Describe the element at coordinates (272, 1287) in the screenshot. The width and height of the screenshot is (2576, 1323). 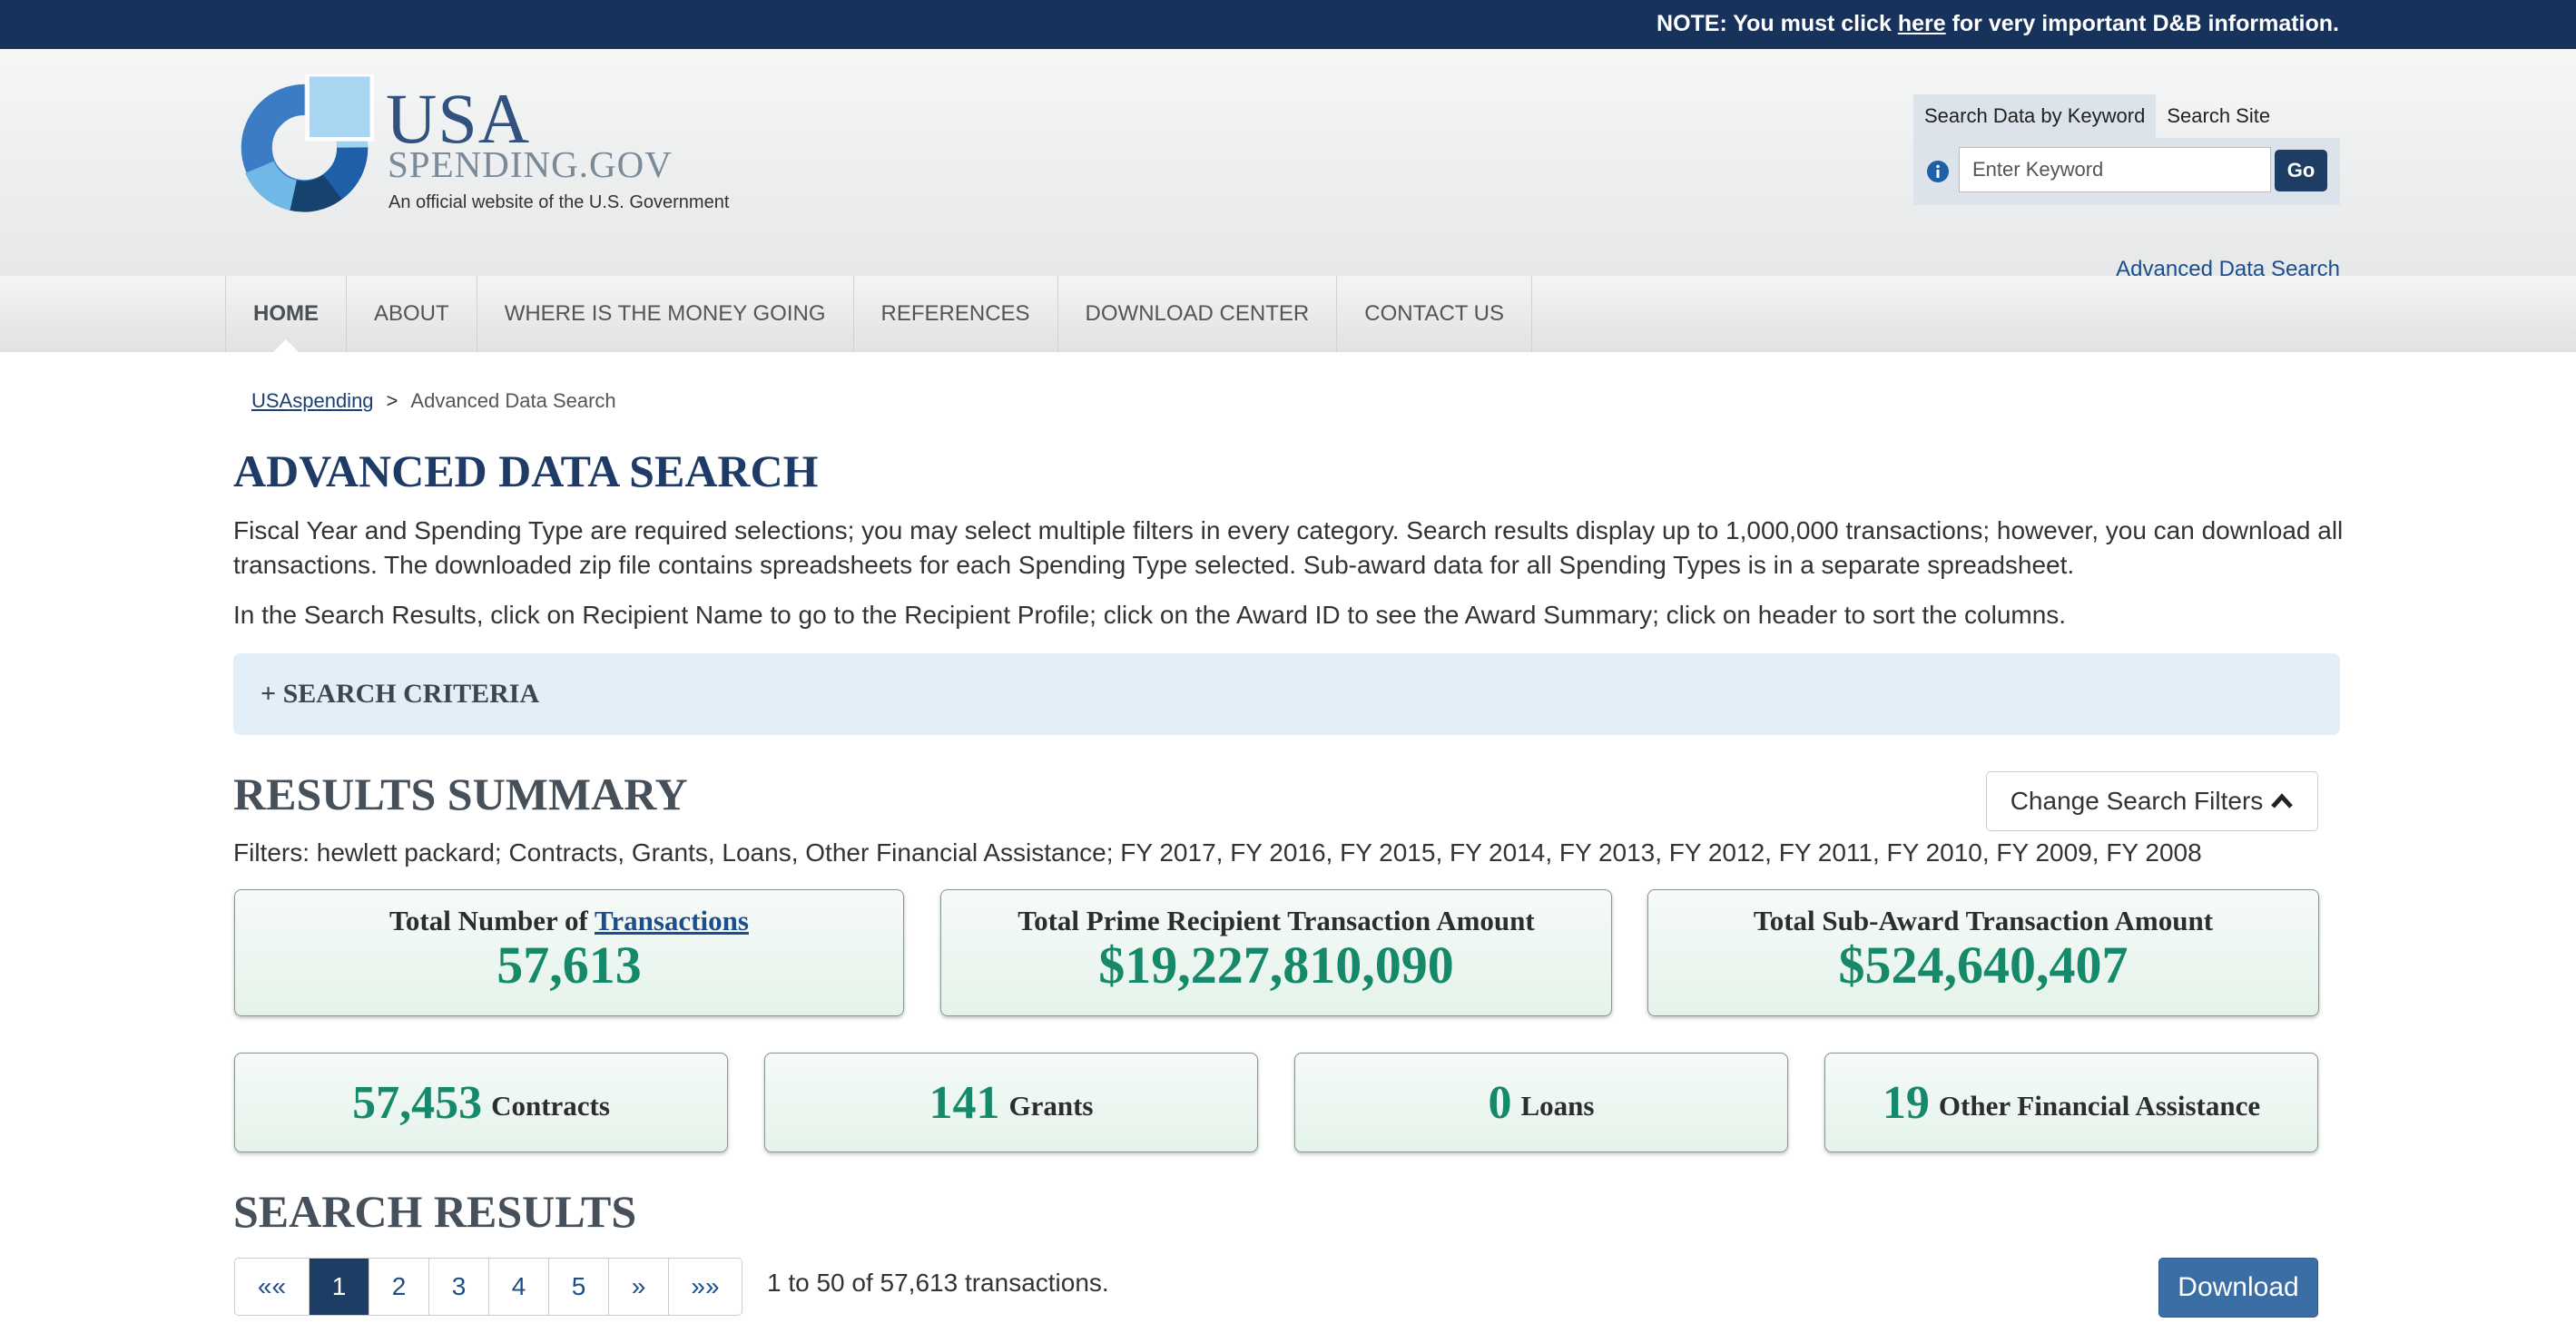
I see `pager-first: ««` at that location.